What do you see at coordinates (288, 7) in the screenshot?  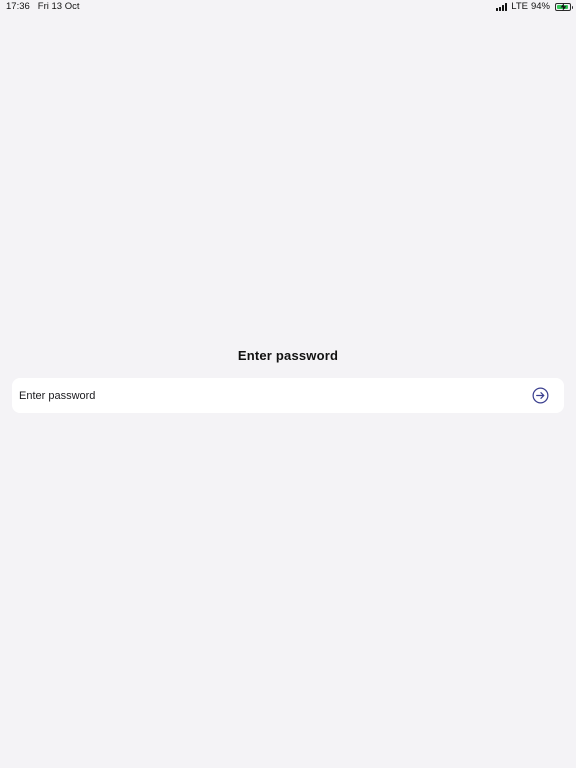 I see `status-bar: 17:36 Fri 13 Oct LTE 94%` at bounding box center [288, 7].